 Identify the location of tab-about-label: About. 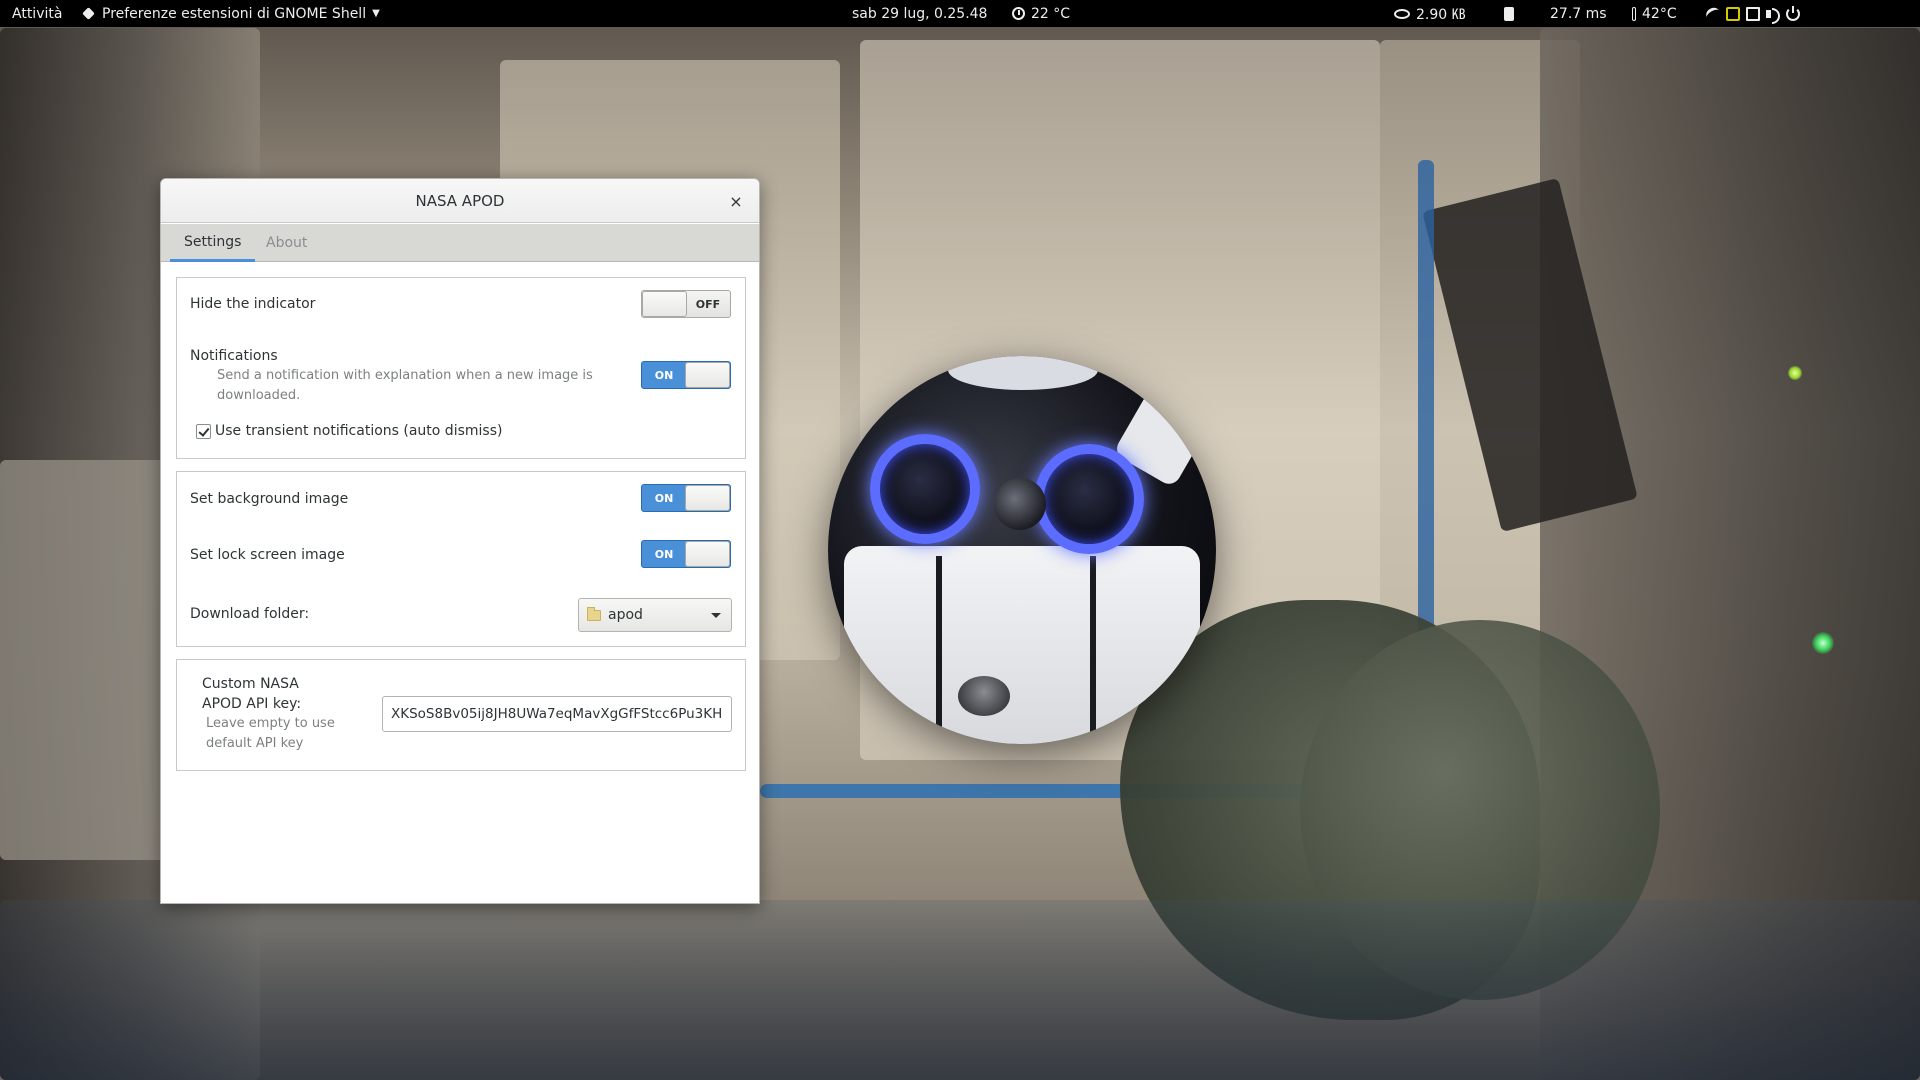
(287, 243).